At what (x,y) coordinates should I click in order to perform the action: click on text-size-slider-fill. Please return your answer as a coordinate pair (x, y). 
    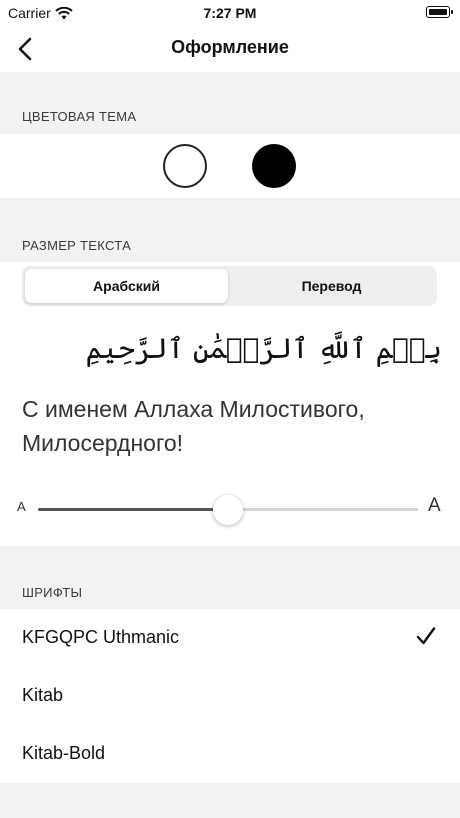
    Looking at the image, I should click on (133, 509).